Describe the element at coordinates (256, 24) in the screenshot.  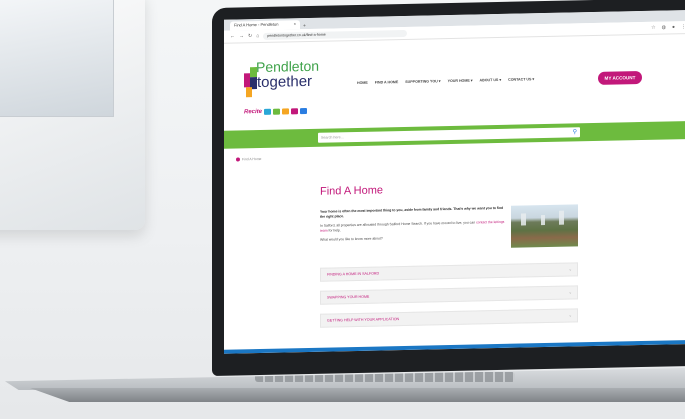
I see `browser-tab-title: Find A Home - Pendleton` at that location.